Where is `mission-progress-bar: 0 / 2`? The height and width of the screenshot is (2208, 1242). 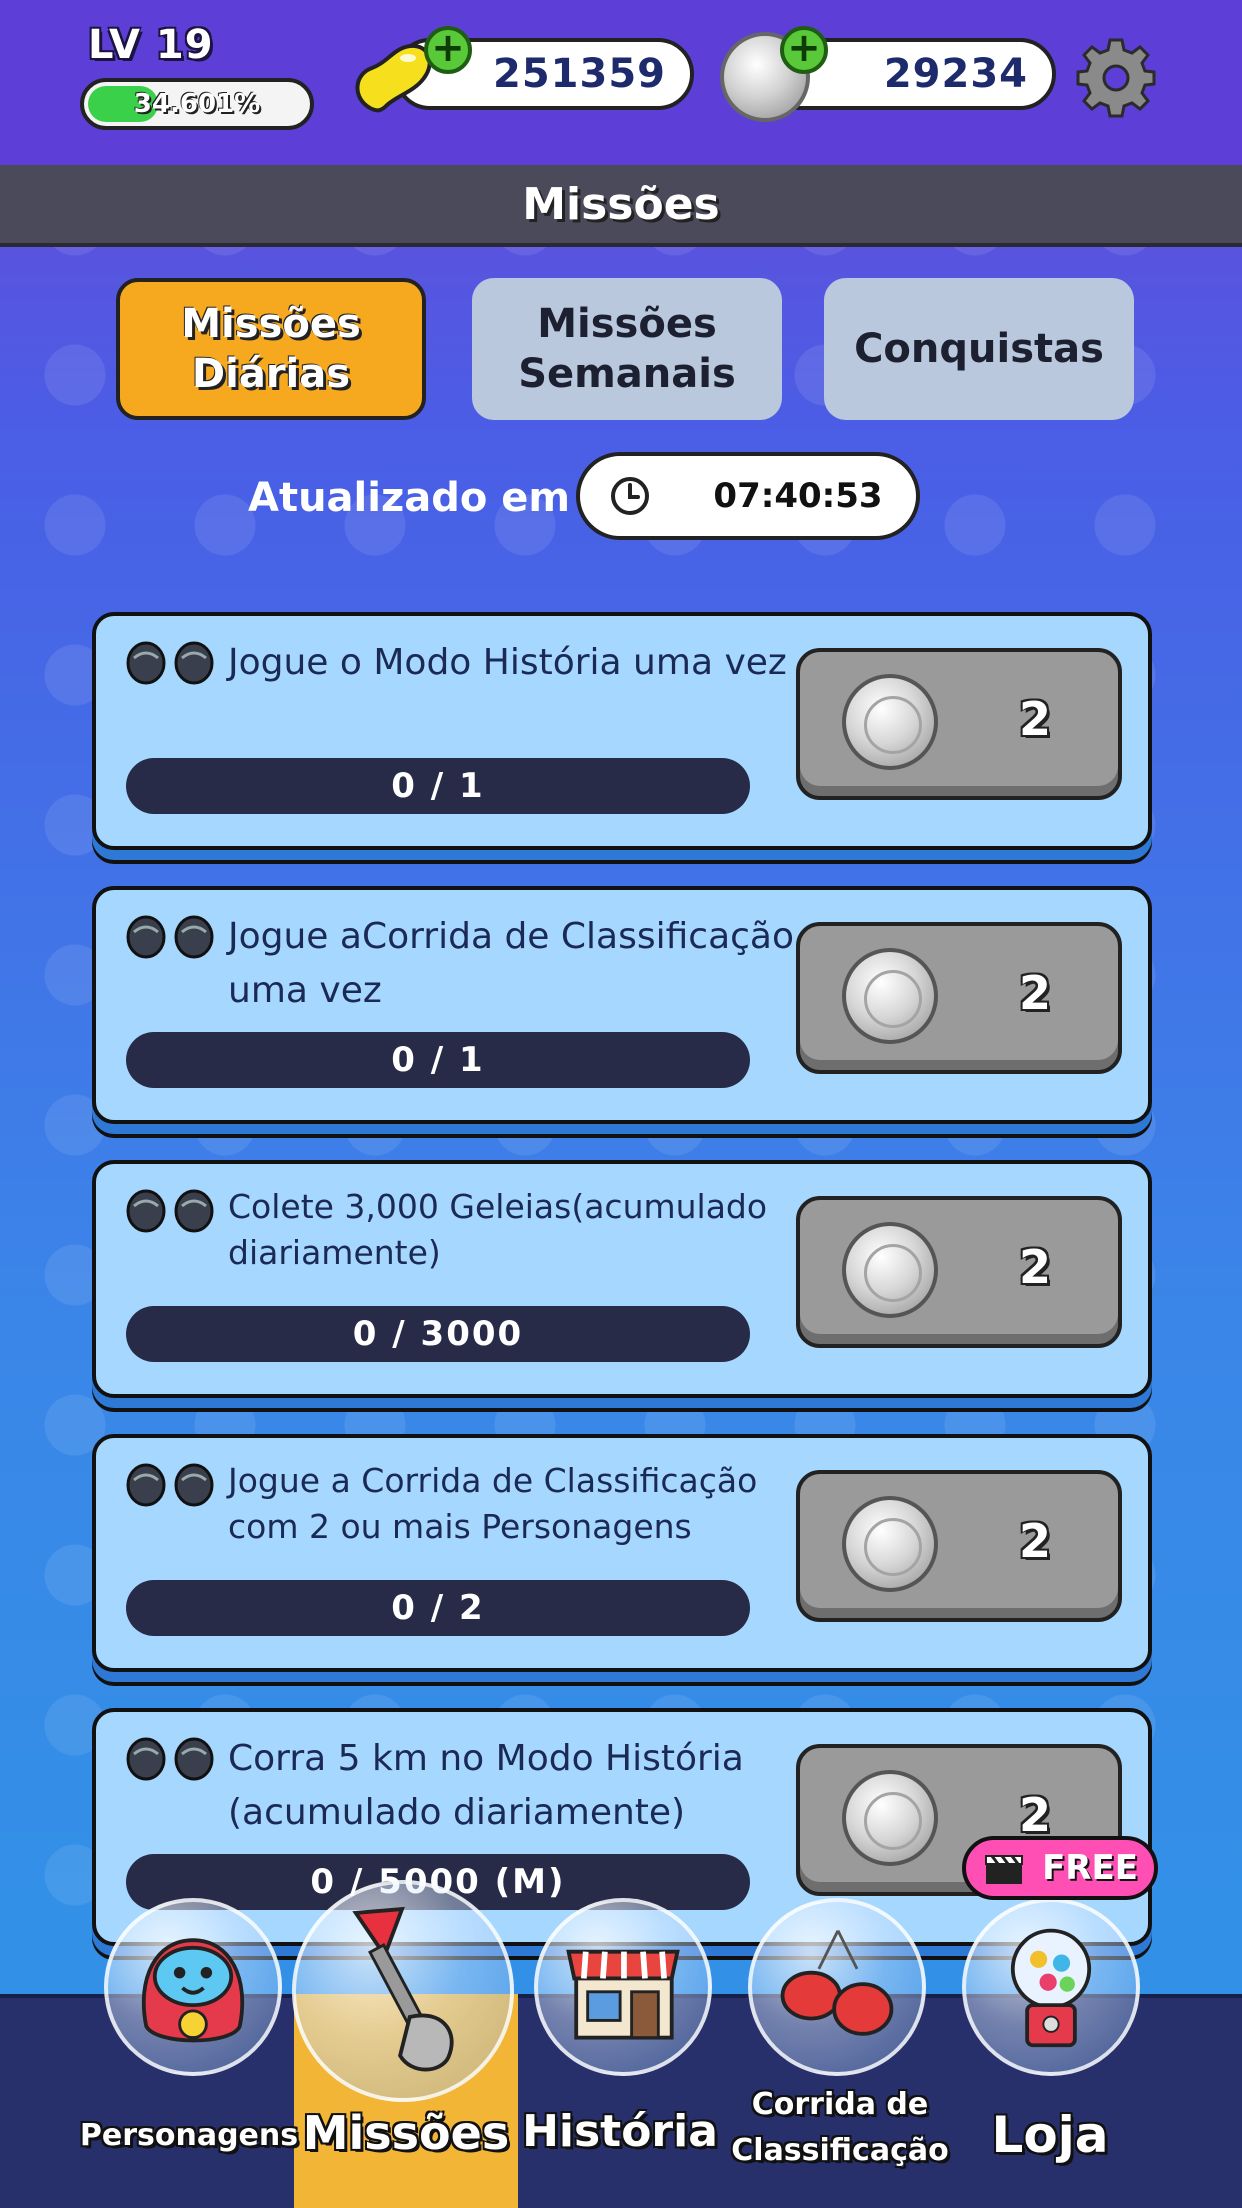 mission-progress-bar: 0 / 2 is located at coordinates (438, 1608).